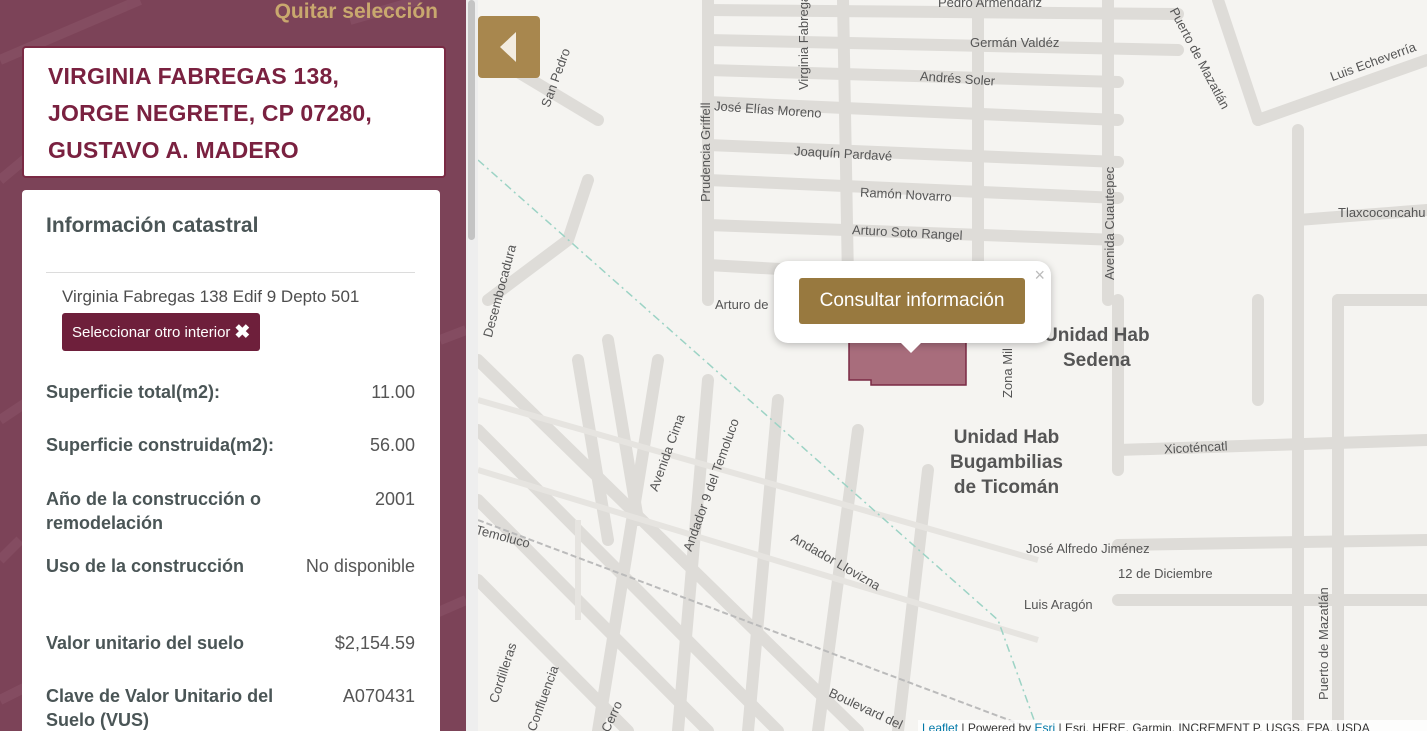 The height and width of the screenshot is (731, 1427). I want to click on street-label: Prudencia Griffell, so click(705, 152).